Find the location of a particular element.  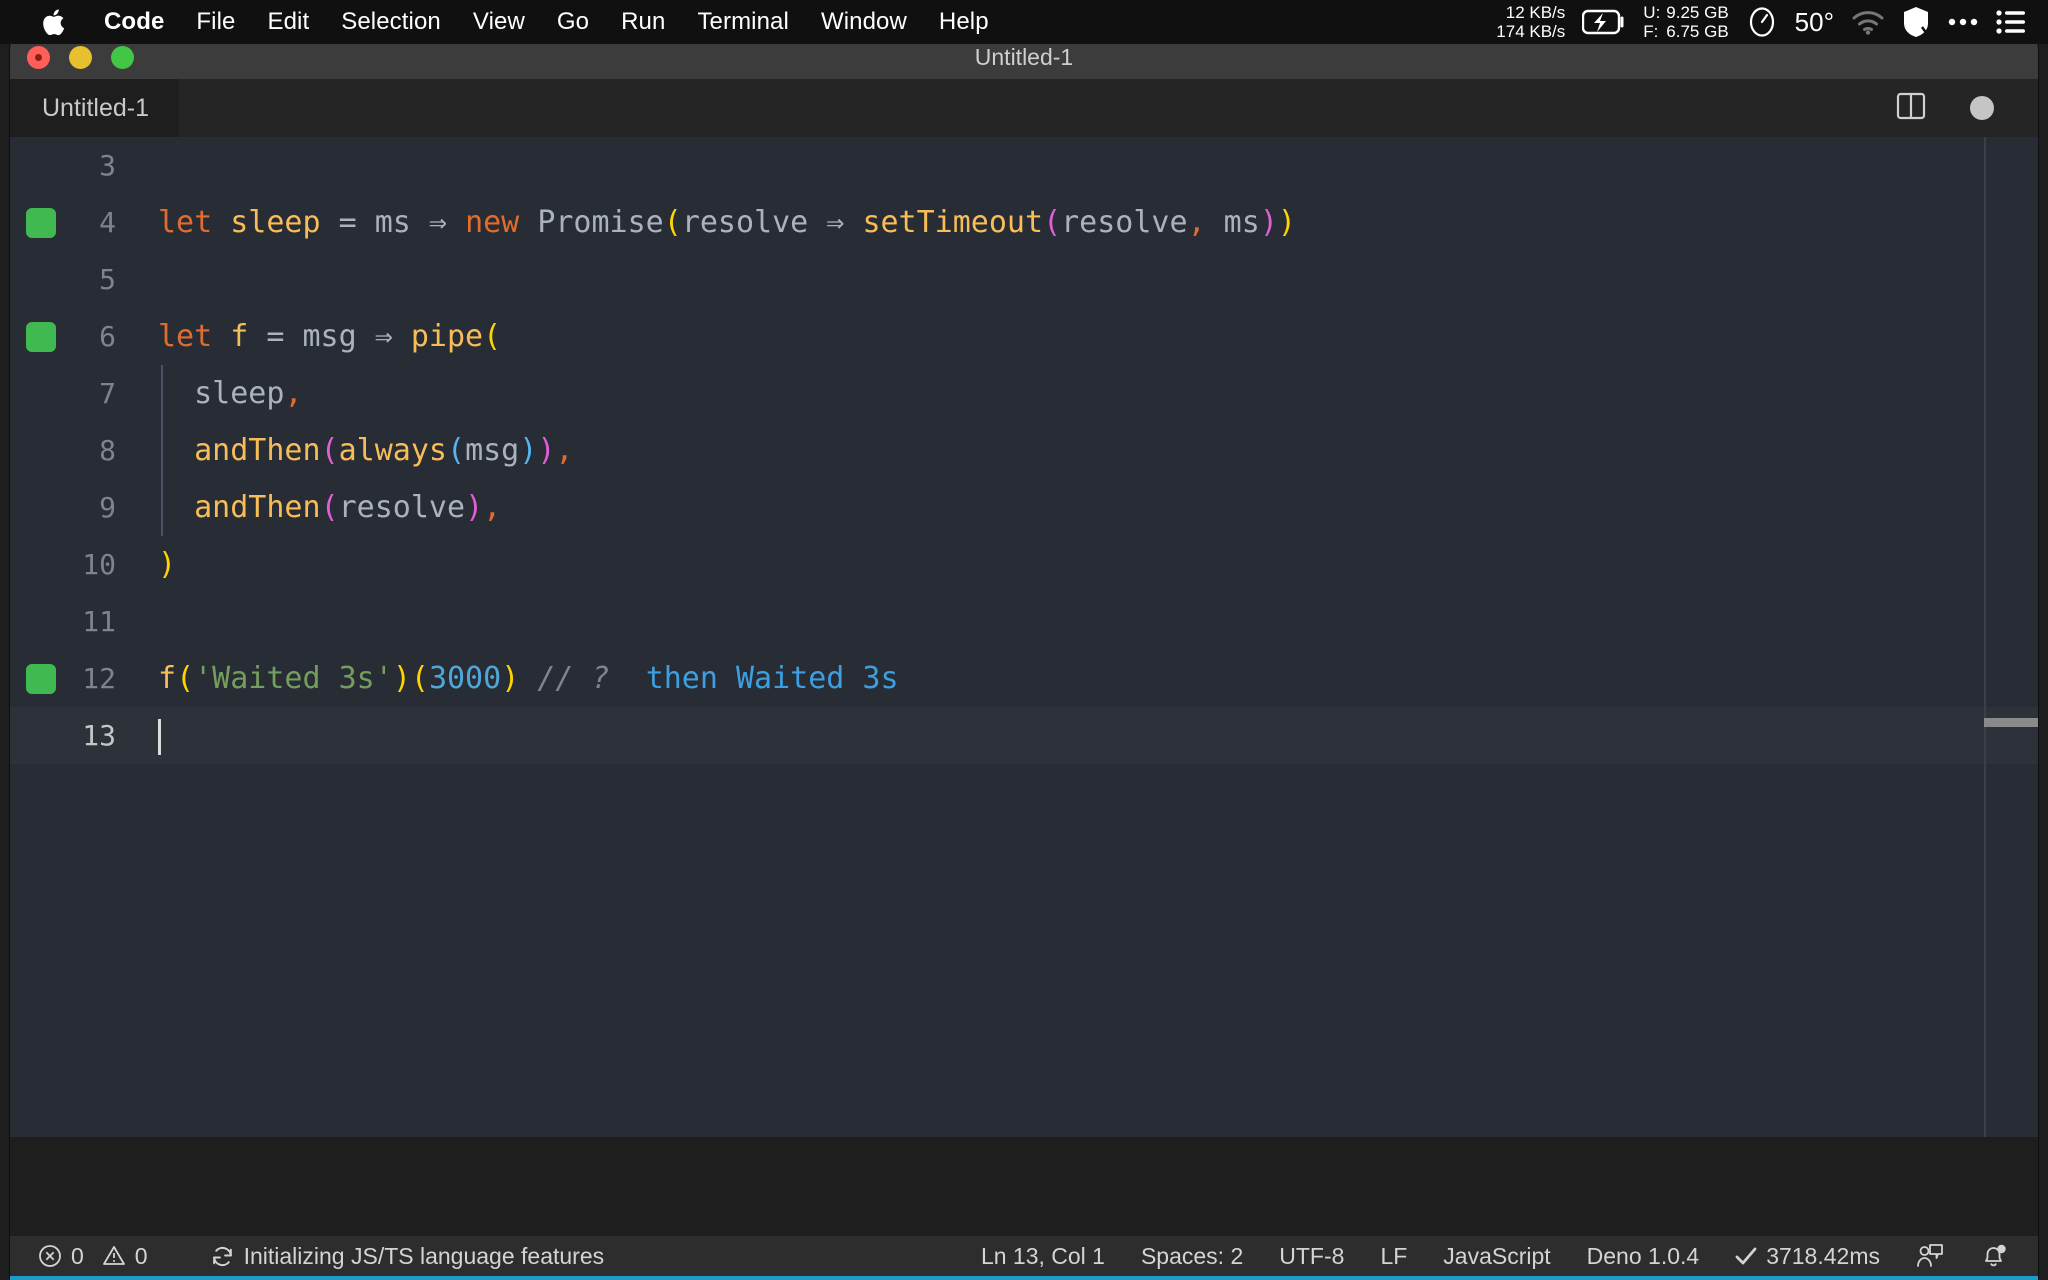

close-dot-icon is located at coordinates (38, 57).